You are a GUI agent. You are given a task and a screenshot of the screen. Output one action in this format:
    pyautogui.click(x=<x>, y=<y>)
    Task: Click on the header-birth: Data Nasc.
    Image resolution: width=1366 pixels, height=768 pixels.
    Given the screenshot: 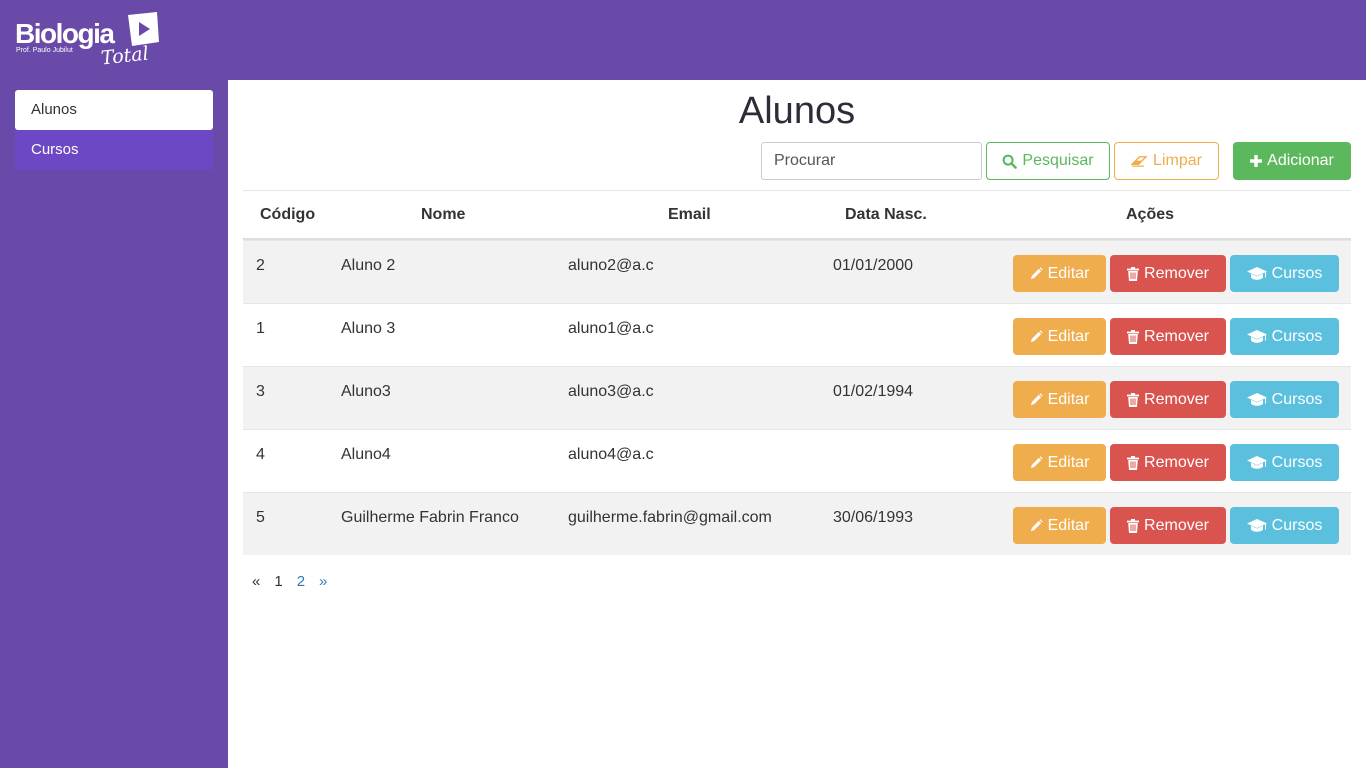 What is the action you would take?
    pyautogui.click(x=886, y=214)
    